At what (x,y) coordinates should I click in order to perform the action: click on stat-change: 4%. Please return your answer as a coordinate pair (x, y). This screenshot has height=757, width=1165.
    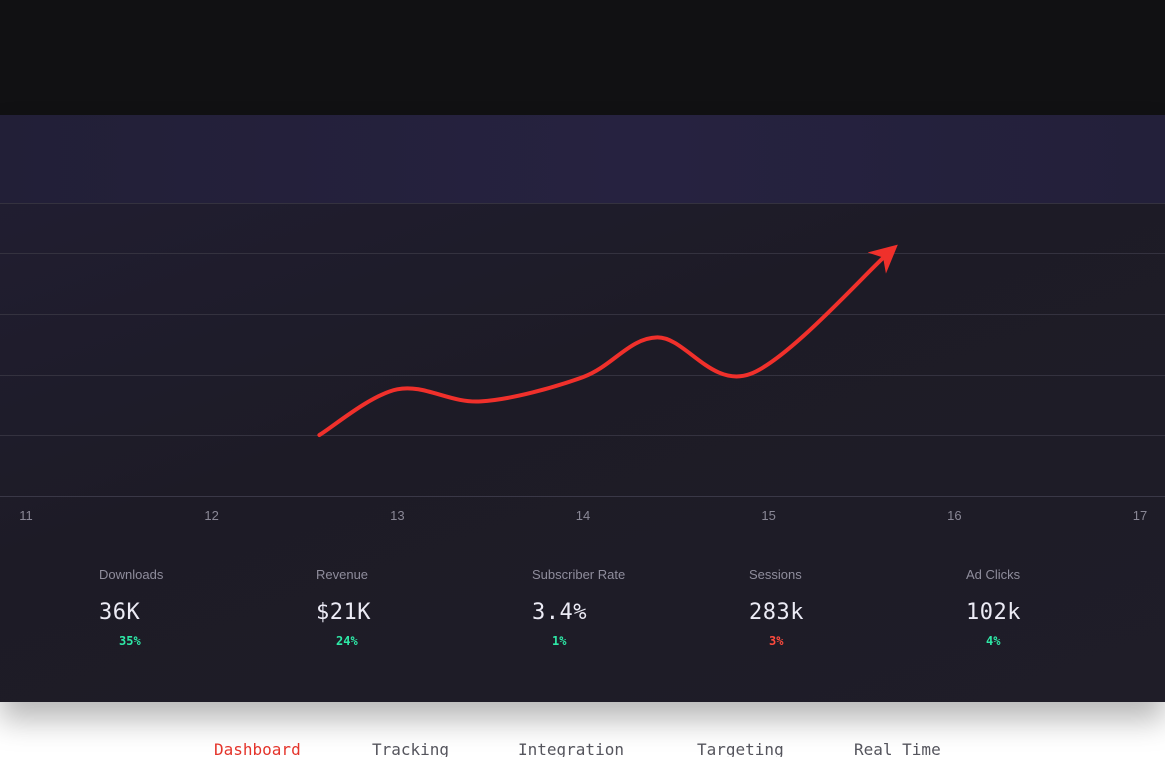
    Looking at the image, I should click on (993, 641).